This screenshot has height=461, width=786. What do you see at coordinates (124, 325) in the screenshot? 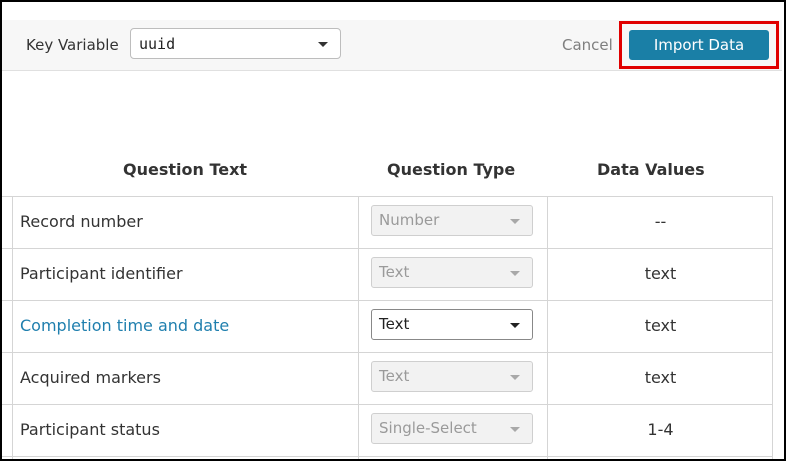
I see `question-text-link: Completion time and date` at bounding box center [124, 325].